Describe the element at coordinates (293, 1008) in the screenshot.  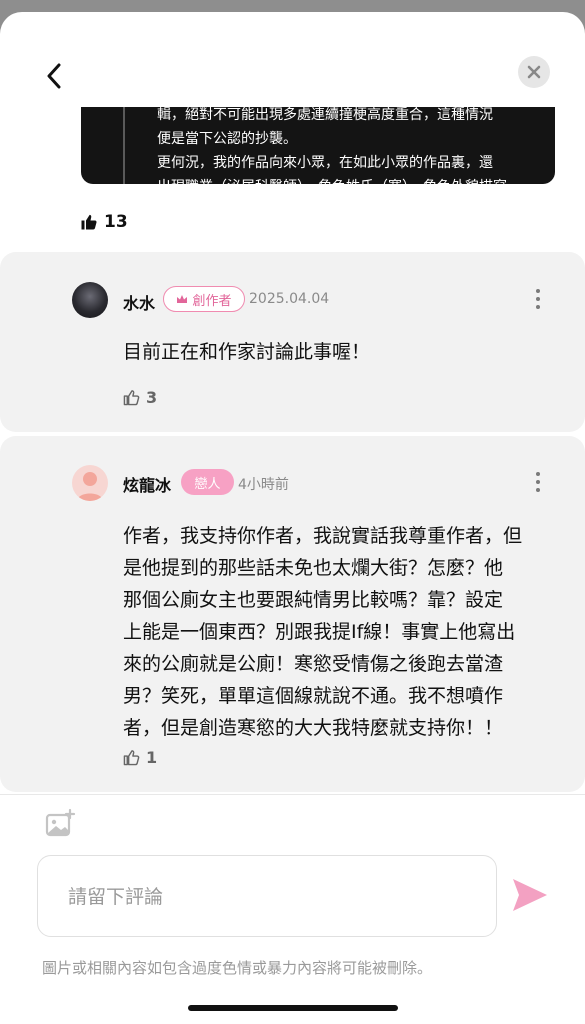
I see `home-indicator` at that location.